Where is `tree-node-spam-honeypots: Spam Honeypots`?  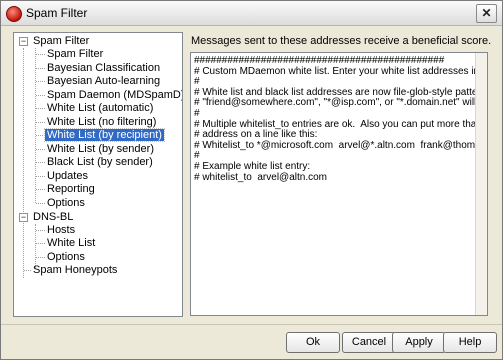
tree-node-spam-honeypots: Spam Honeypots is located at coordinates (75, 270).